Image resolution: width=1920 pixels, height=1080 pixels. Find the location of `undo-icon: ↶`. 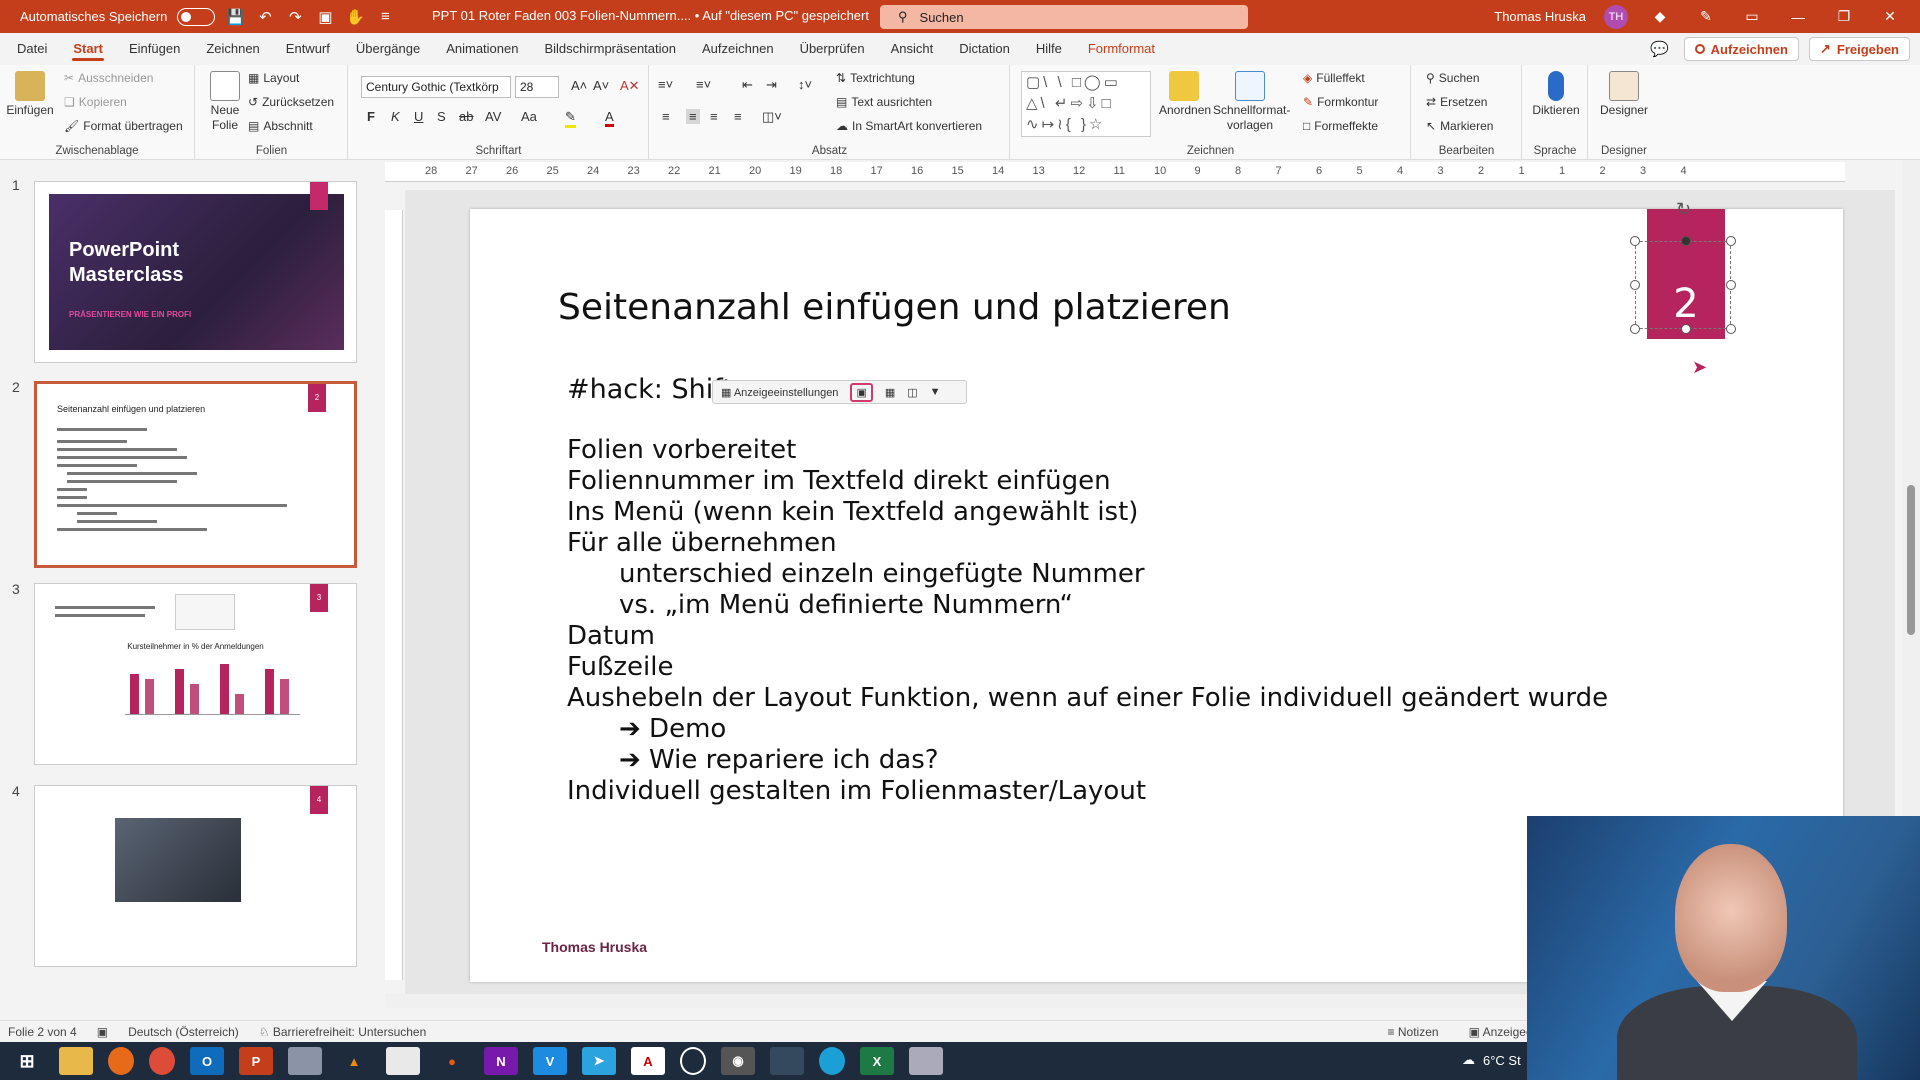

undo-icon: ↶ is located at coordinates (265, 17).